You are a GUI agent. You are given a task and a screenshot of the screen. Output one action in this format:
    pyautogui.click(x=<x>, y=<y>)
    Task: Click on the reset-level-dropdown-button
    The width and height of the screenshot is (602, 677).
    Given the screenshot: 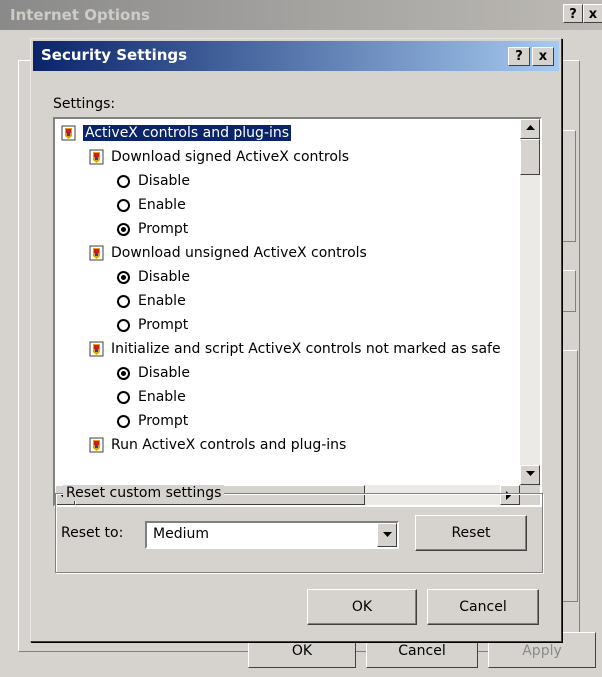 What is the action you would take?
    pyautogui.click(x=387, y=535)
    